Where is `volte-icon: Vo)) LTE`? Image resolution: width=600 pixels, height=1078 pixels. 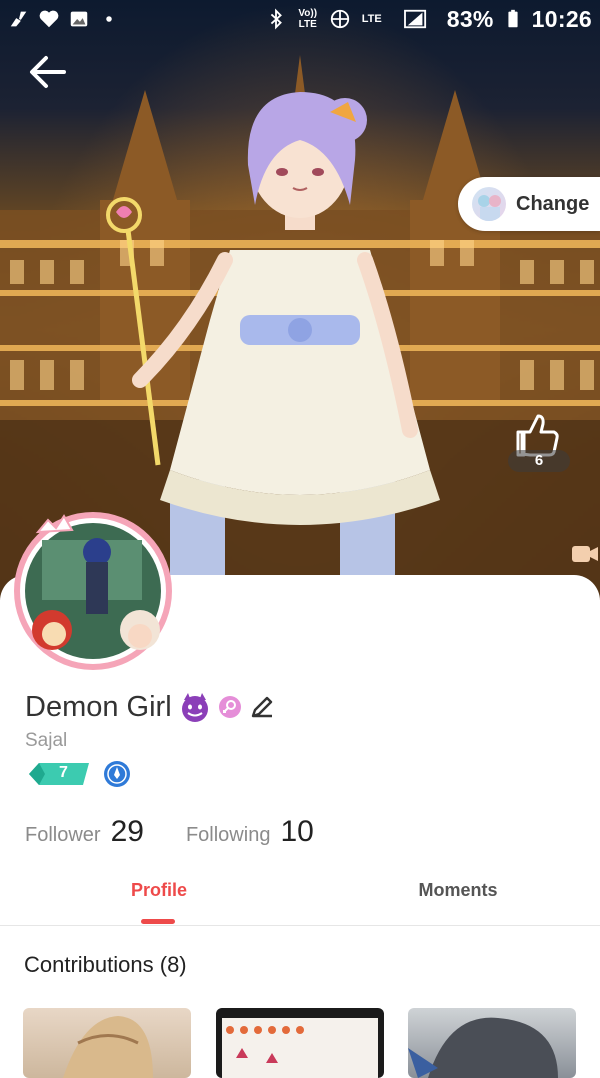
volte-icon: Vo)) LTE is located at coordinates (308, 19).